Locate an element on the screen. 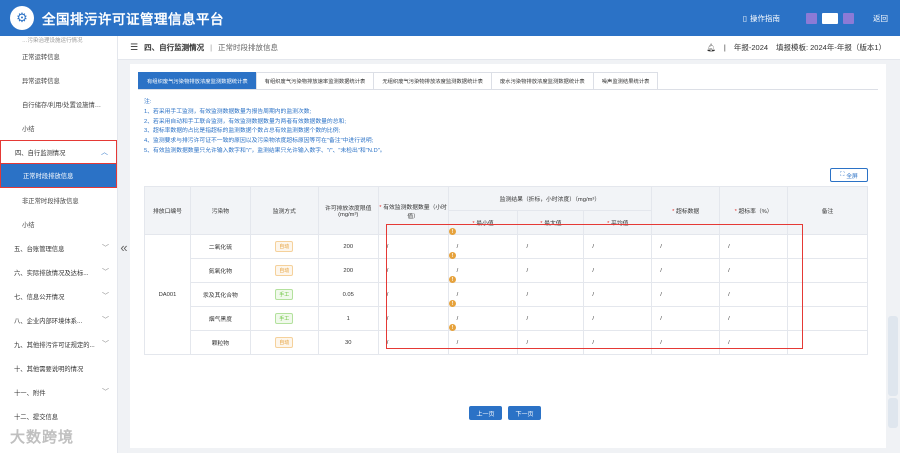 The image size is (900, 453). tab-noise-results: 噪声监测结果统计表 is located at coordinates (625, 80).